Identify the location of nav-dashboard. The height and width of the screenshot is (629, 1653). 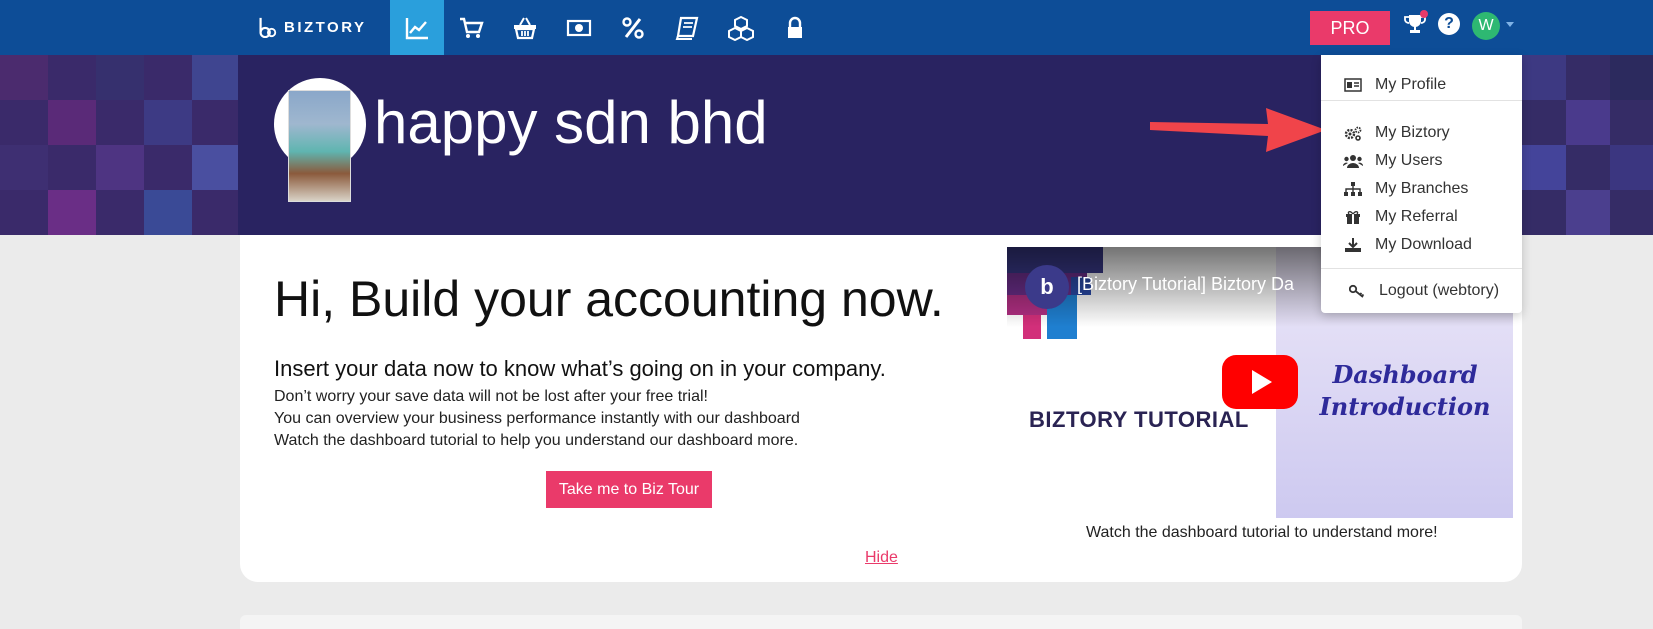
(417, 27).